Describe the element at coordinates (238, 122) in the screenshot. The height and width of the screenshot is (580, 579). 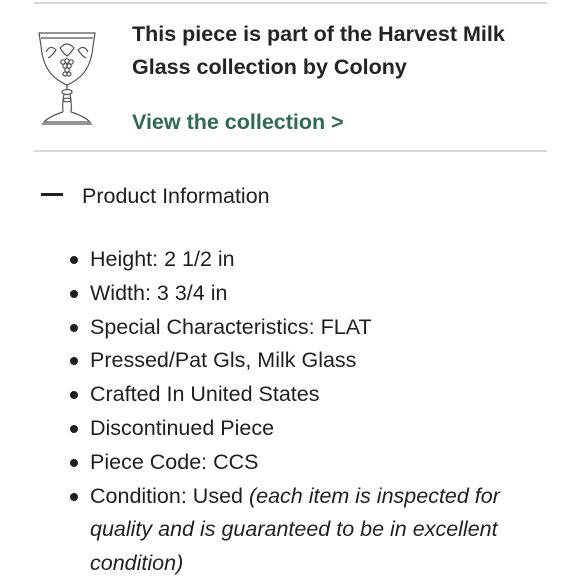
I see `view-collection-link: View the collection >` at that location.